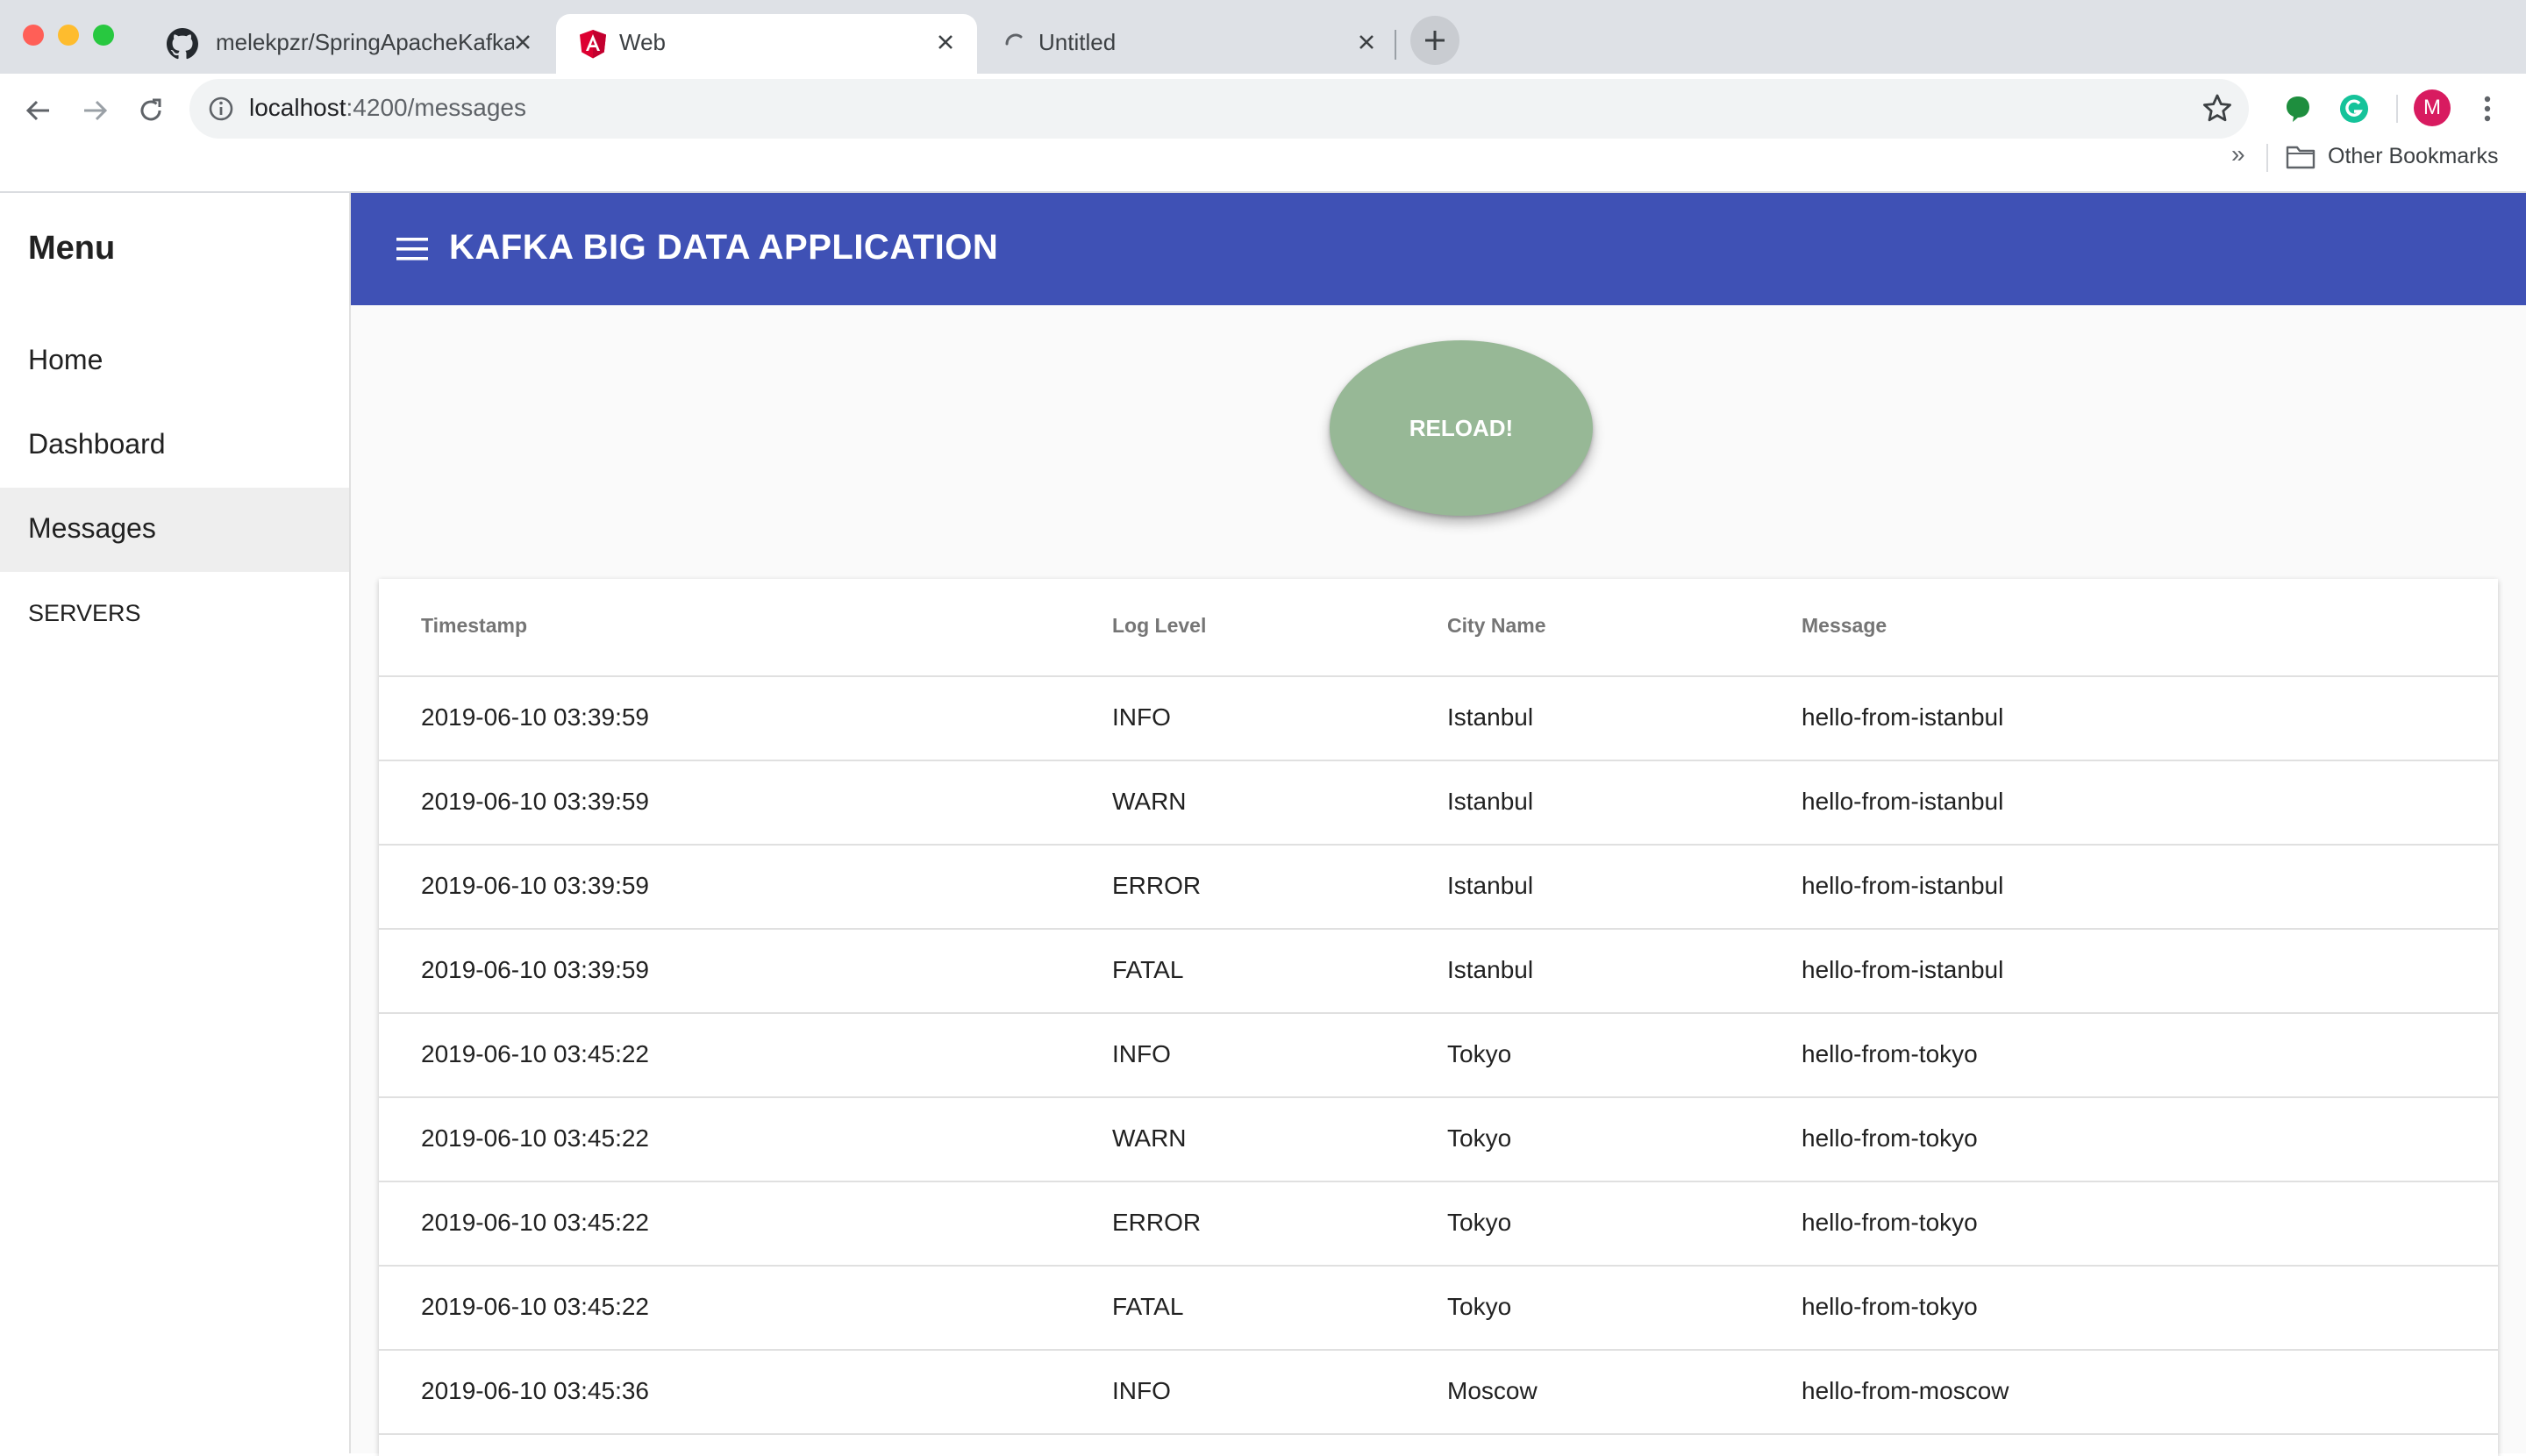 The image size is (2526, 1456). What do you see at coordinates (38, 110) in the screenshot?
I see `back-button` at bounding box center [38, 110].